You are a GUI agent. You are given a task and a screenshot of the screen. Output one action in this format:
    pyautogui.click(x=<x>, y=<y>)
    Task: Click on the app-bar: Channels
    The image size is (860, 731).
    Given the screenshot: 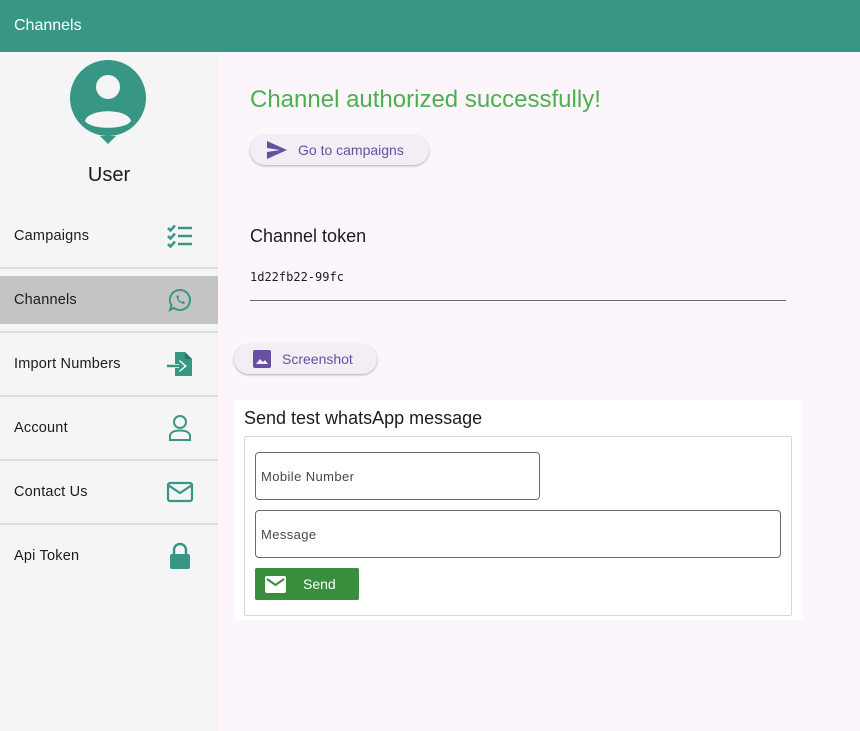 What is the action you would take?
    pyautogui.click(x=430, y=26)
    